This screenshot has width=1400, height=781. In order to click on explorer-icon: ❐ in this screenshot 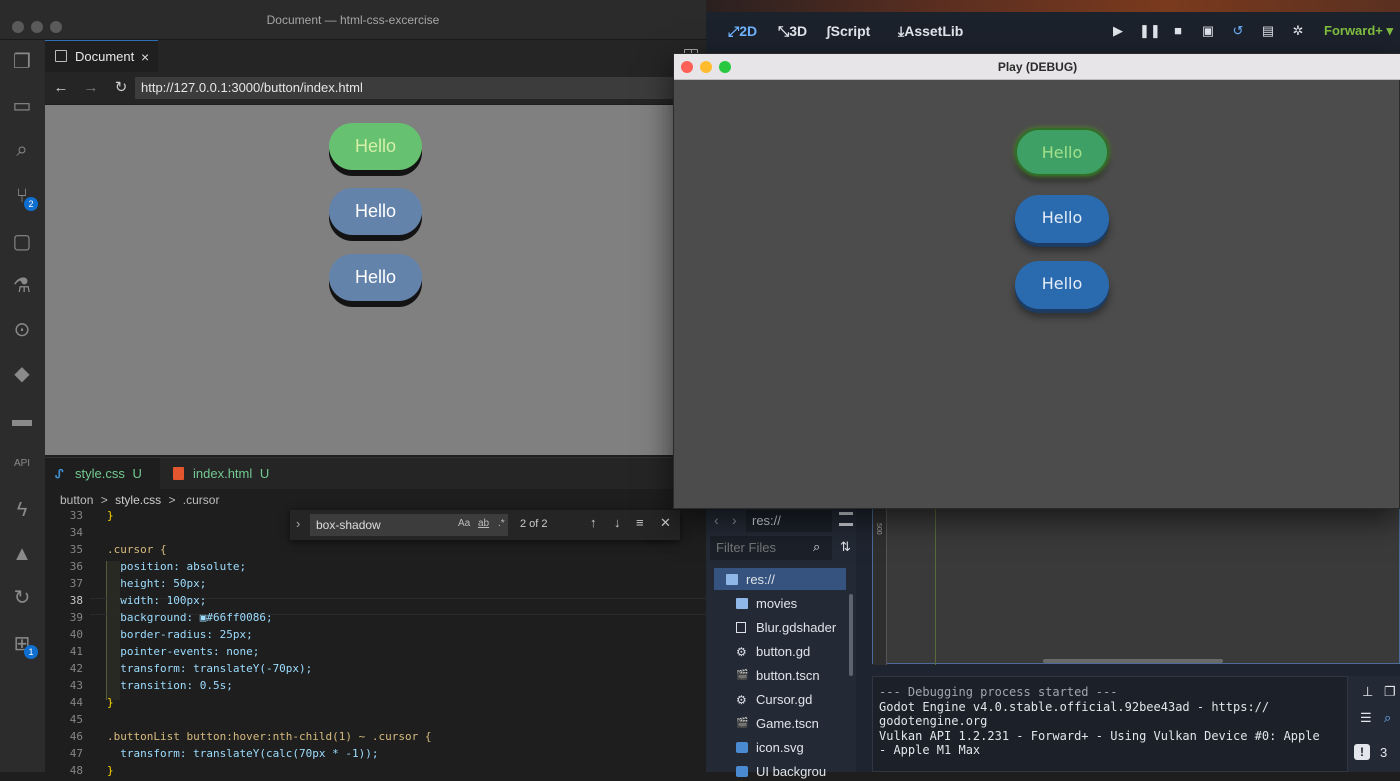, I will do `click(22, 62)`.